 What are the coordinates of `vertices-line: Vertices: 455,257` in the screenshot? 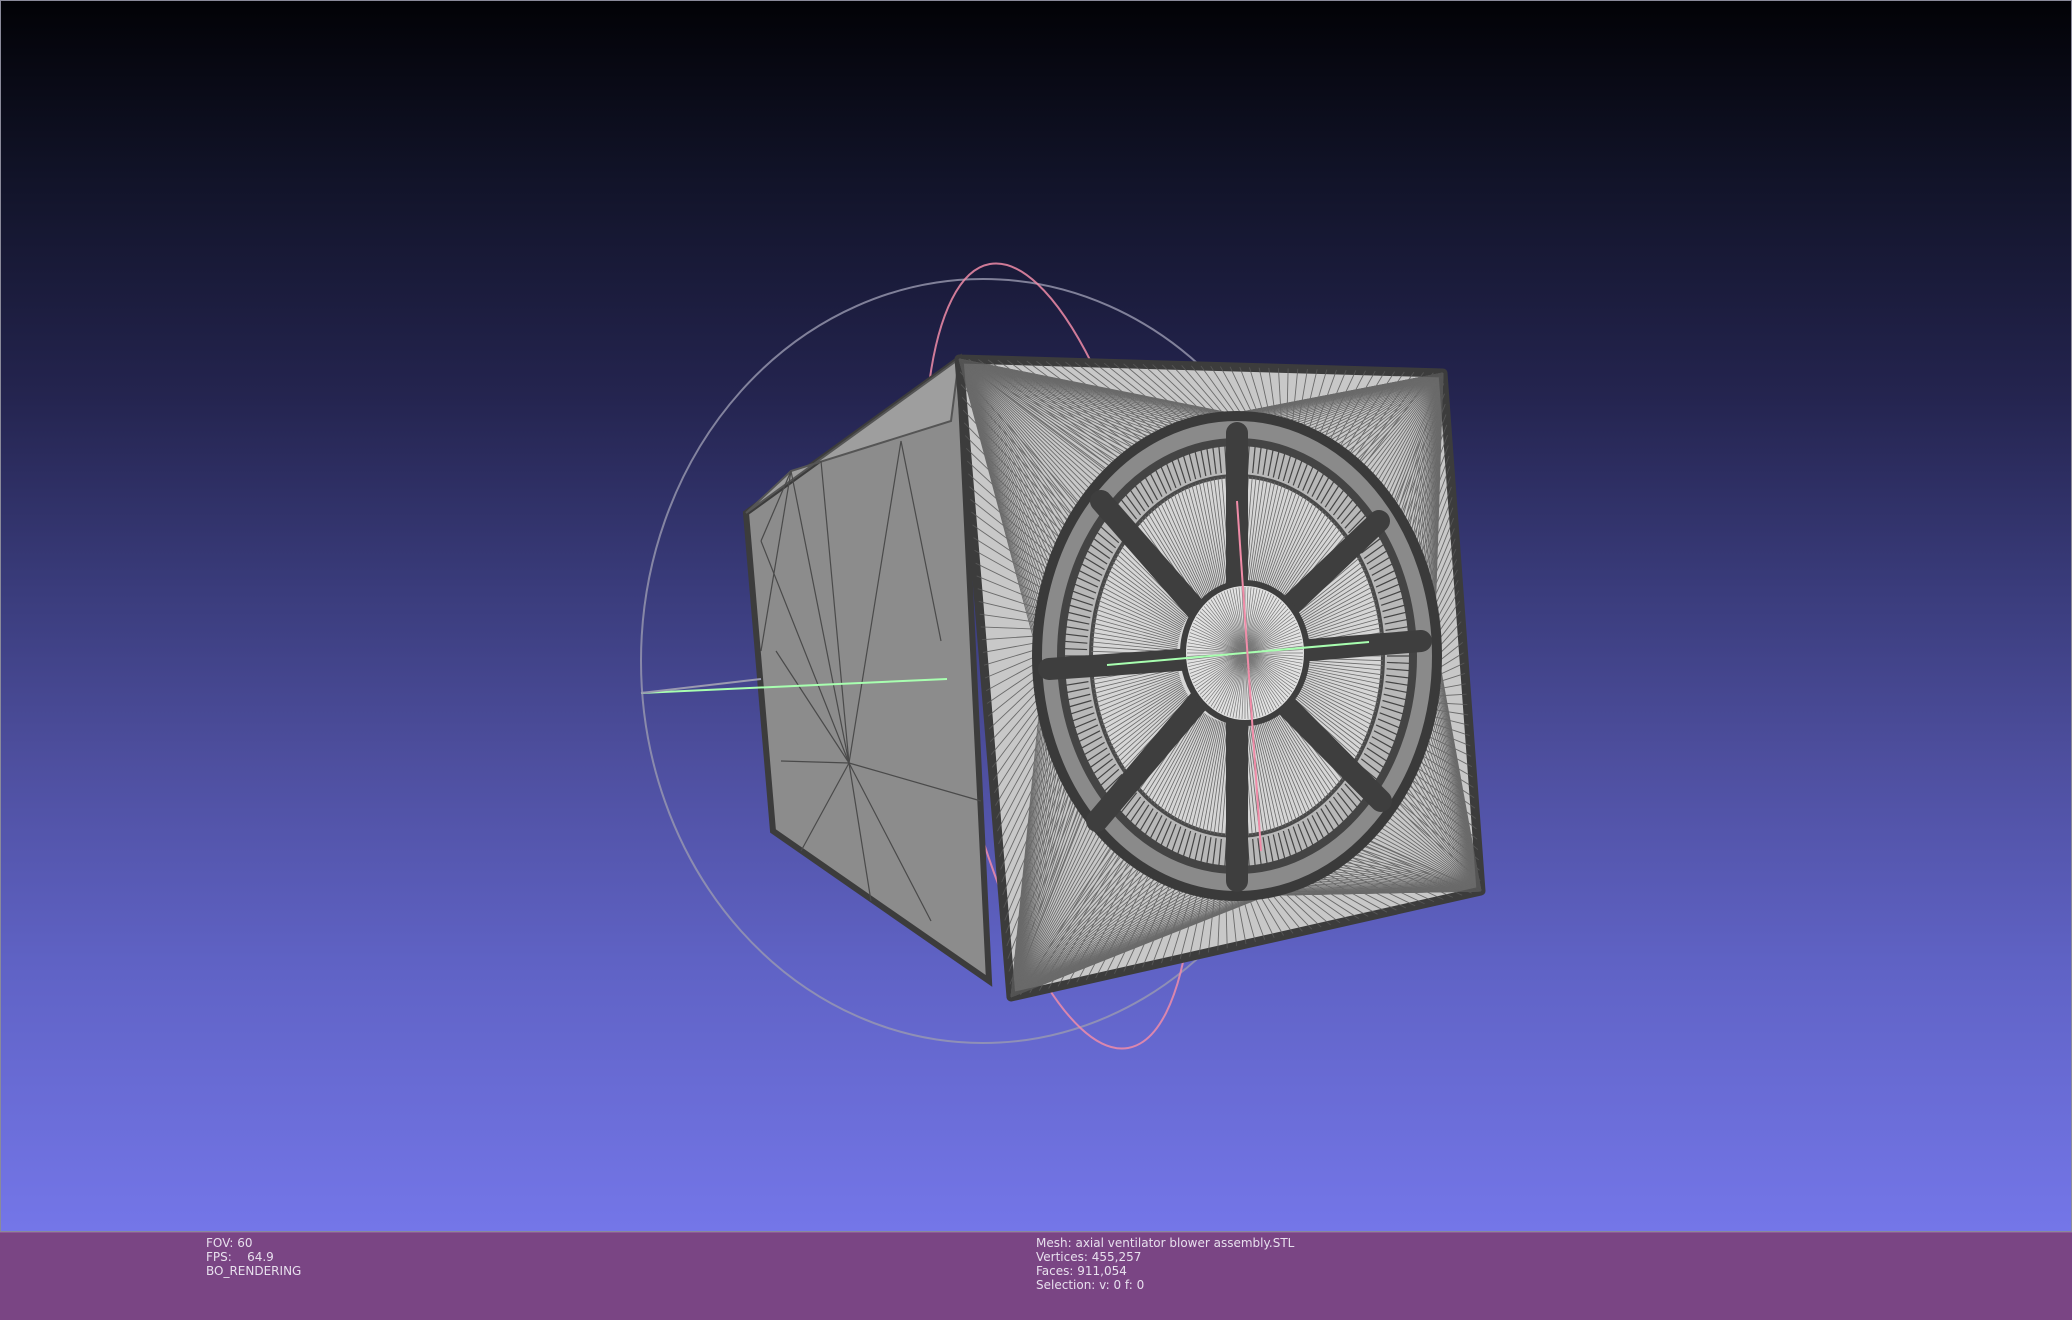 It's located at (1165, 1257).